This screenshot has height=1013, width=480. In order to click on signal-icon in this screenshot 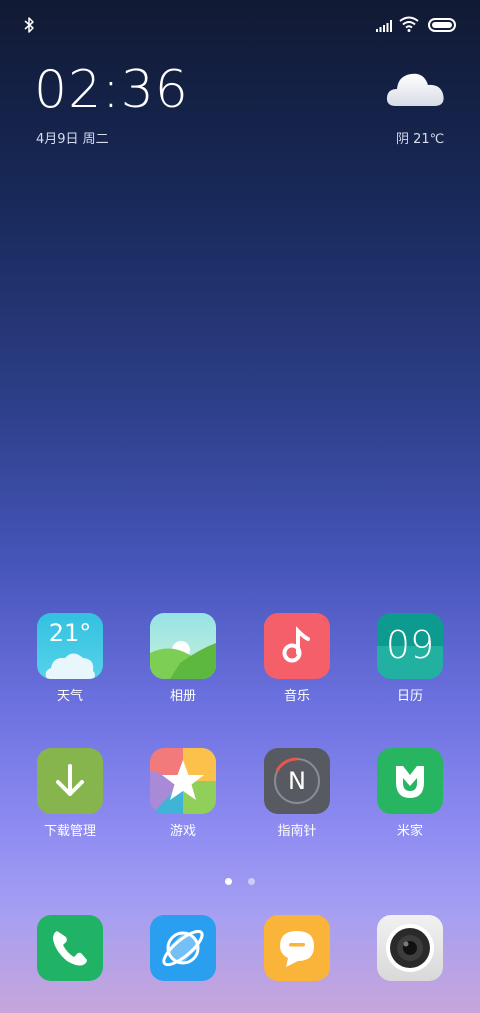, I will do `click(384, 26)`.